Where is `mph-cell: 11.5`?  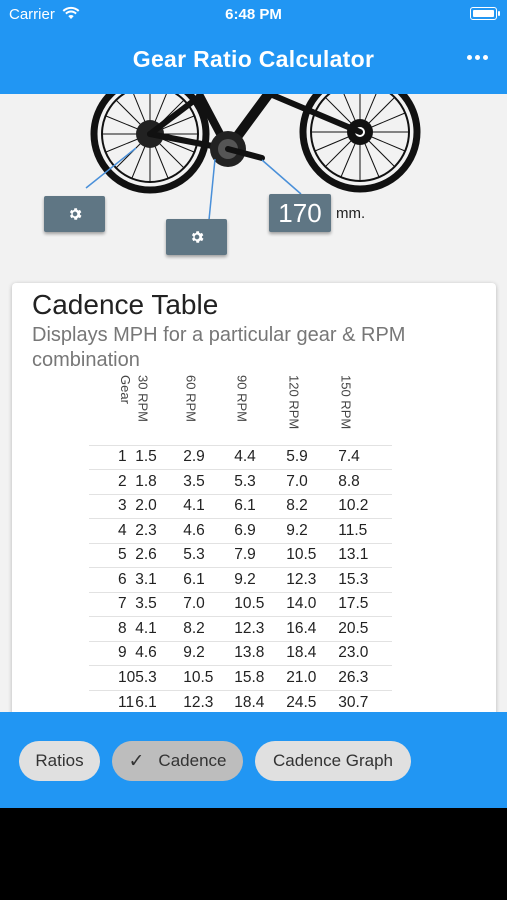 mph-cell: 11.5 is located at coordinates (365, 530).